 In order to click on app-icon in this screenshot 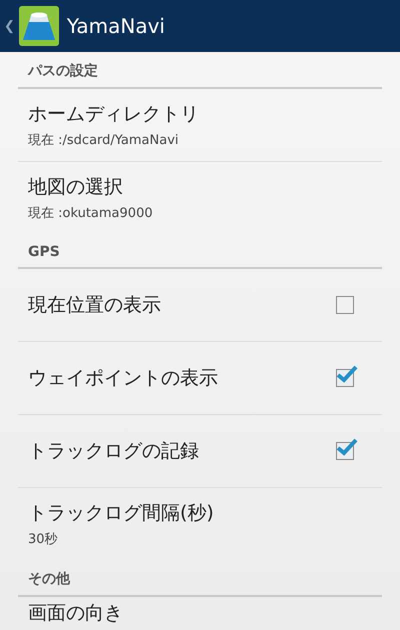, I will do `click(38, 26)`.